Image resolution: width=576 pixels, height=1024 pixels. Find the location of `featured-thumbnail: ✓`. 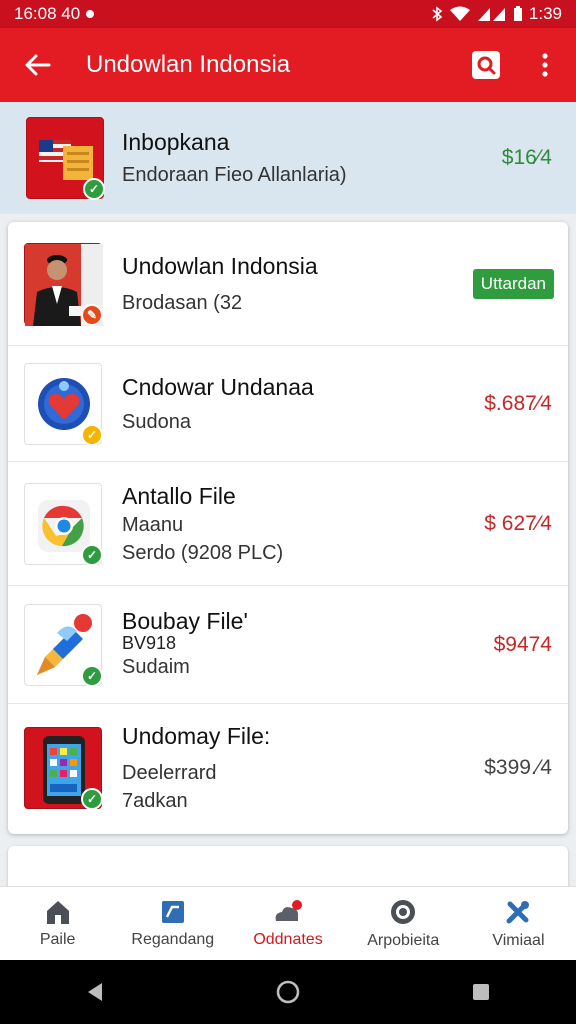

featured-thumbnail: ✓ is located at coordinates (65, 158).